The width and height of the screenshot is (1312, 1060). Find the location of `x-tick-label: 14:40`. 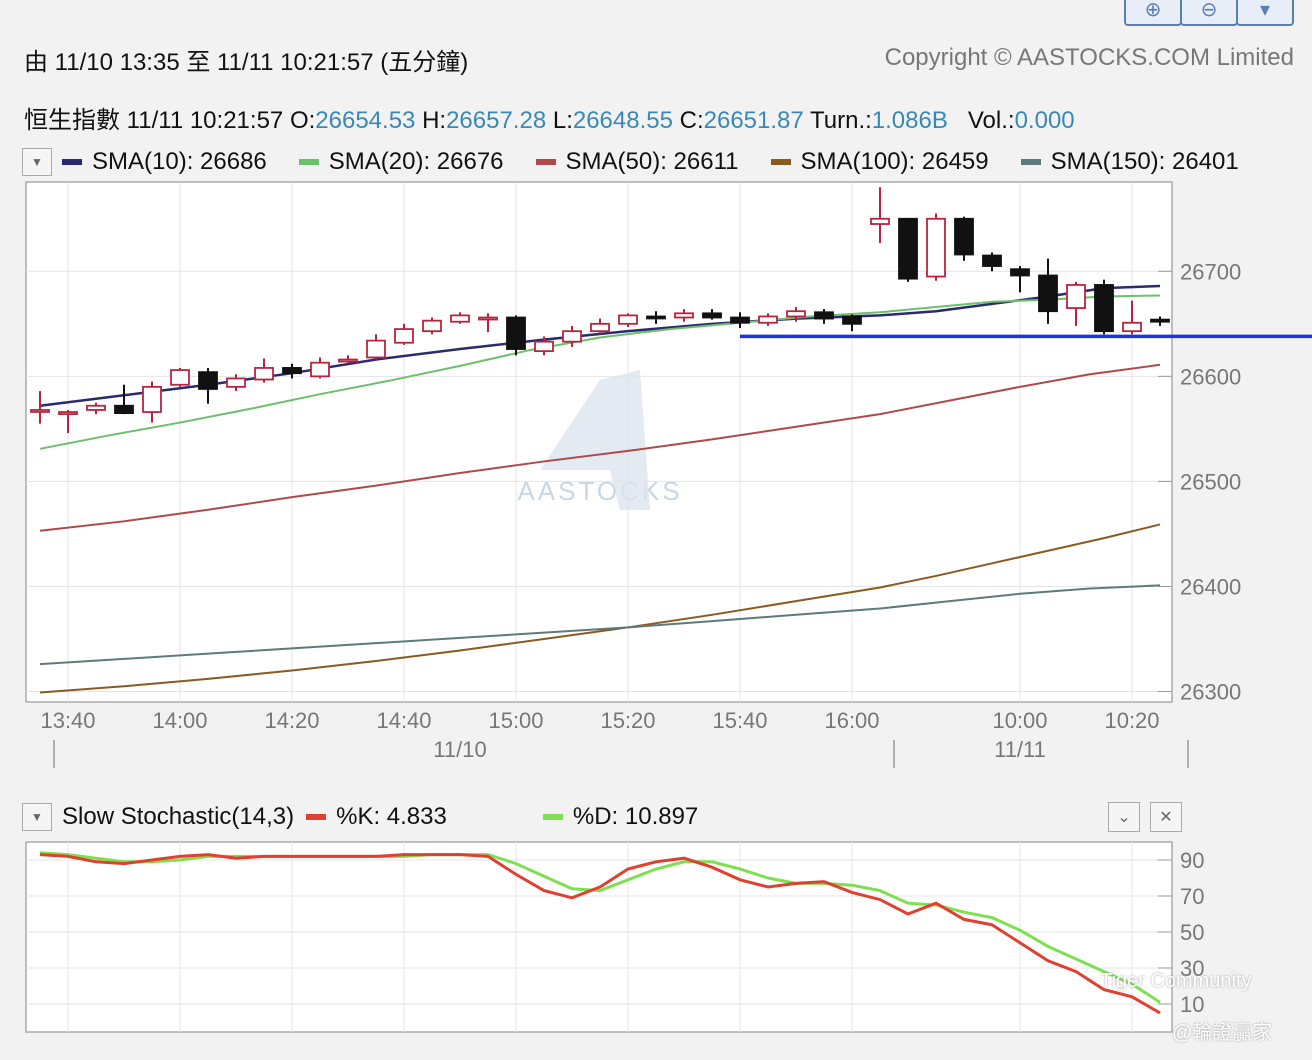

x-tick-label: 14:40 is located at coordinates (403, 720).